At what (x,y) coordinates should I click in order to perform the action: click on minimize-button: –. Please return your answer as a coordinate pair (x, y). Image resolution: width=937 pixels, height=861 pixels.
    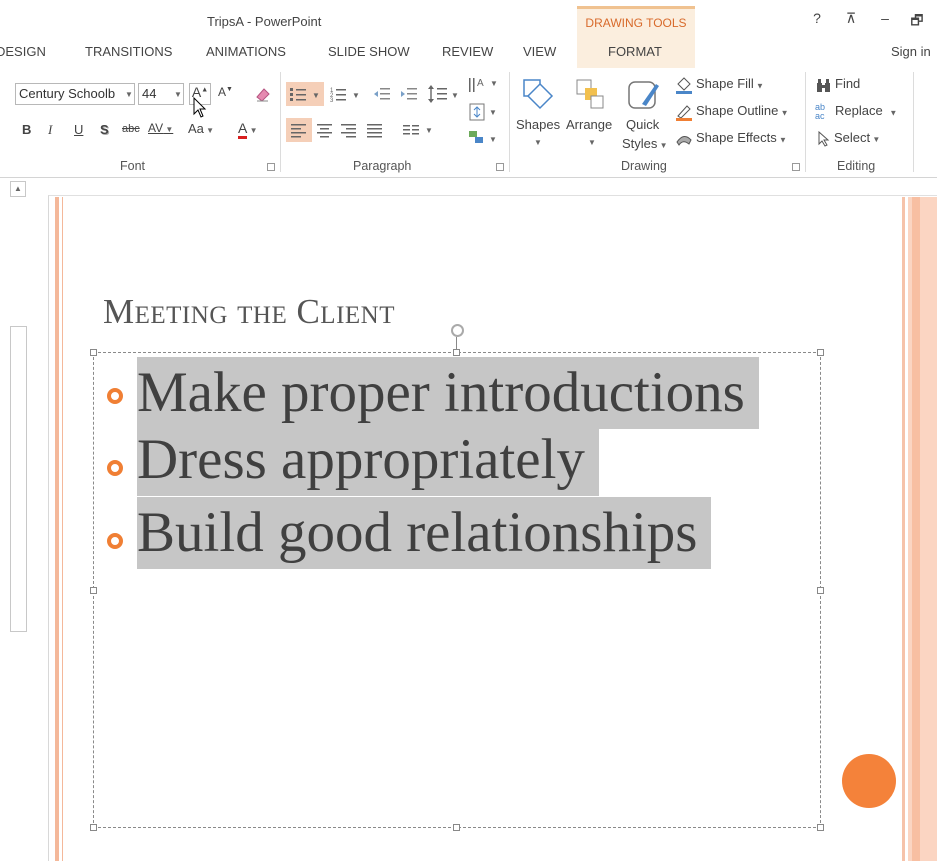
    Looking at the image, I should click on (885, 18).